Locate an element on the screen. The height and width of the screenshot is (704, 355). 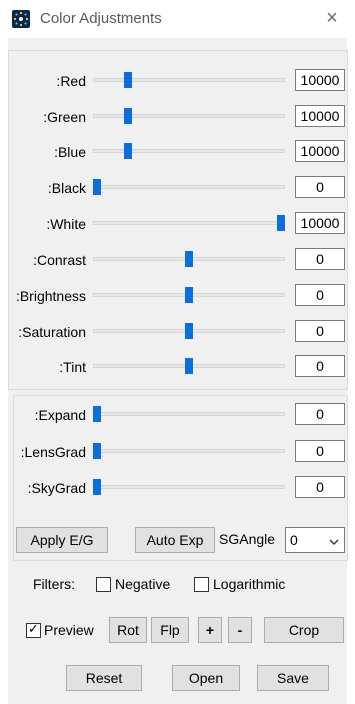
slider-thumb-black is located at coordinates (97, 187).